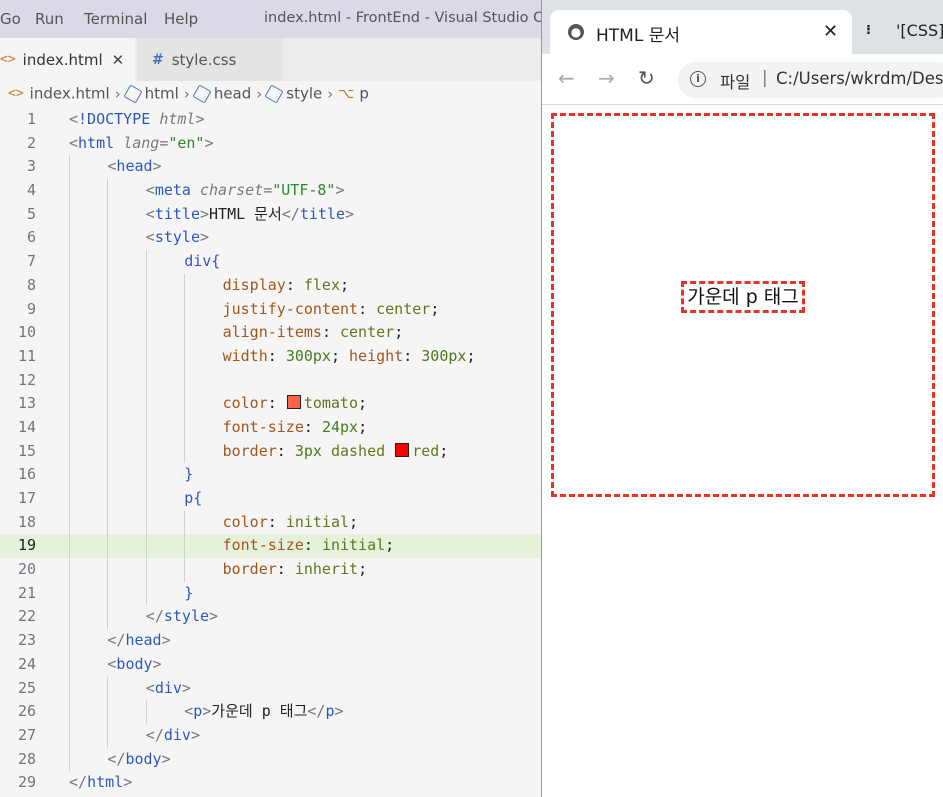 This screenshot has width=943, height=797. What do you see at coordinates (67, 59) in the screenshot?
I see `tab-index-html: <> index.html ✕` at bounding box center [67, 59].